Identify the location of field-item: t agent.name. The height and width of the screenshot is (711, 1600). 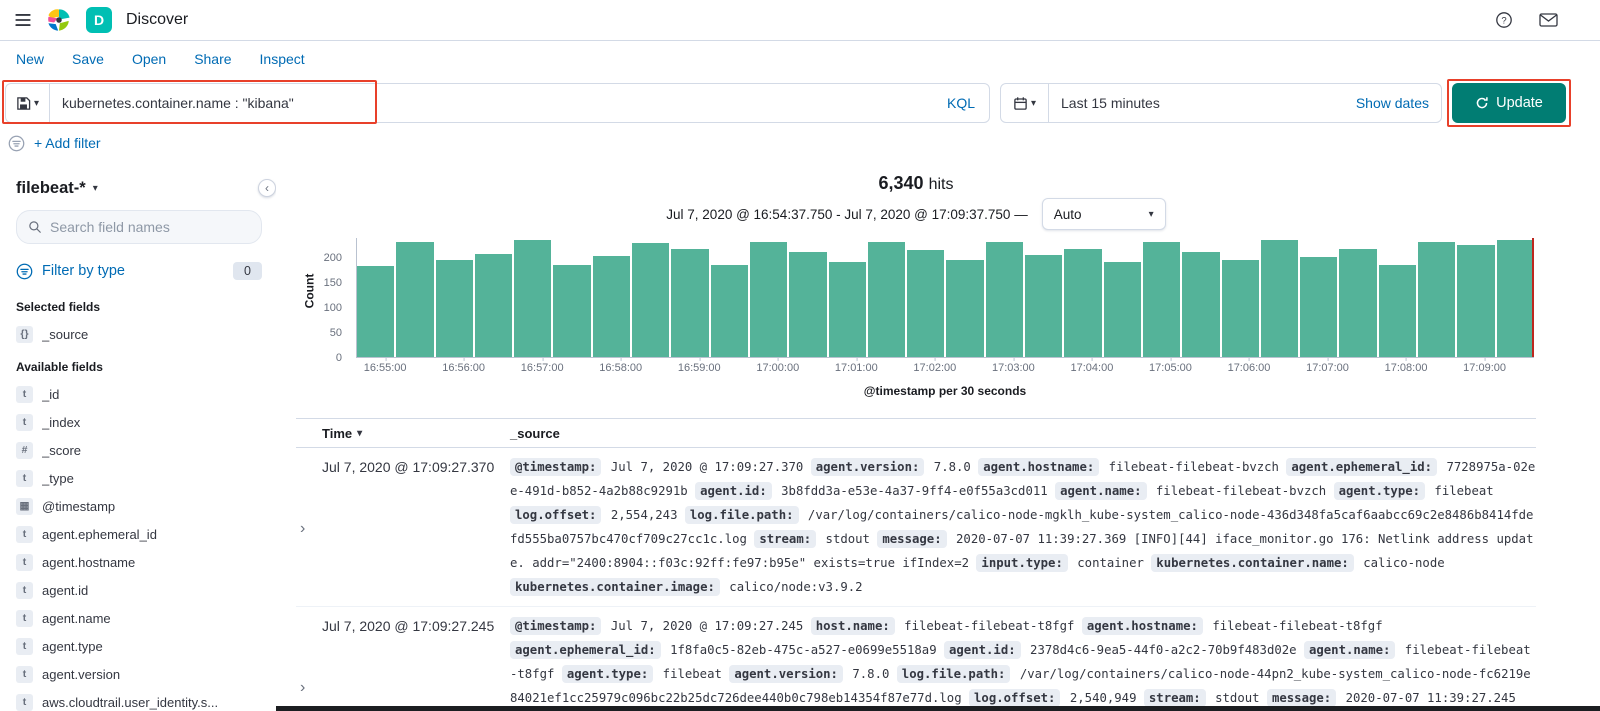
(139, 618).